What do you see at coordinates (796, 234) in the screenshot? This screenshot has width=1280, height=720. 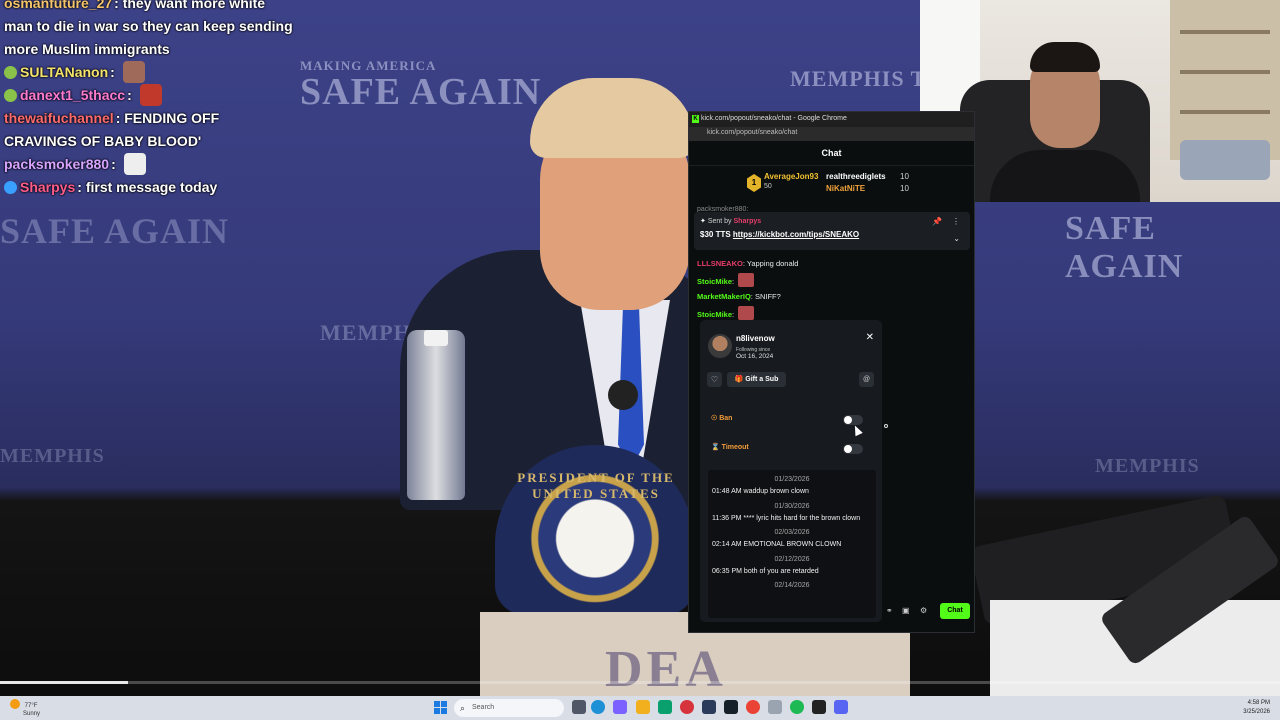 I see `tts-link: https://kickbot.com/tips/SNEAKO` at bounding box center [796, 234].